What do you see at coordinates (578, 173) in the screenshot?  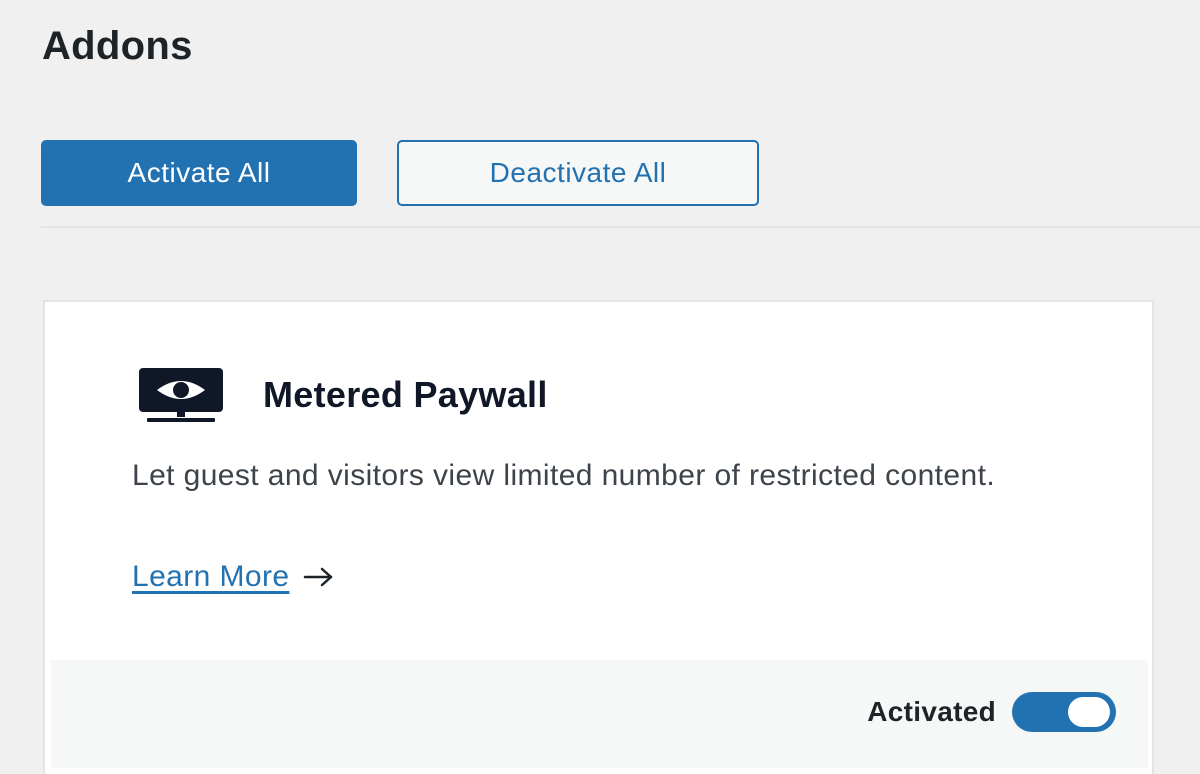 I see `deactivate-all-button: Deactivate All` at bounding box center [578, 173].